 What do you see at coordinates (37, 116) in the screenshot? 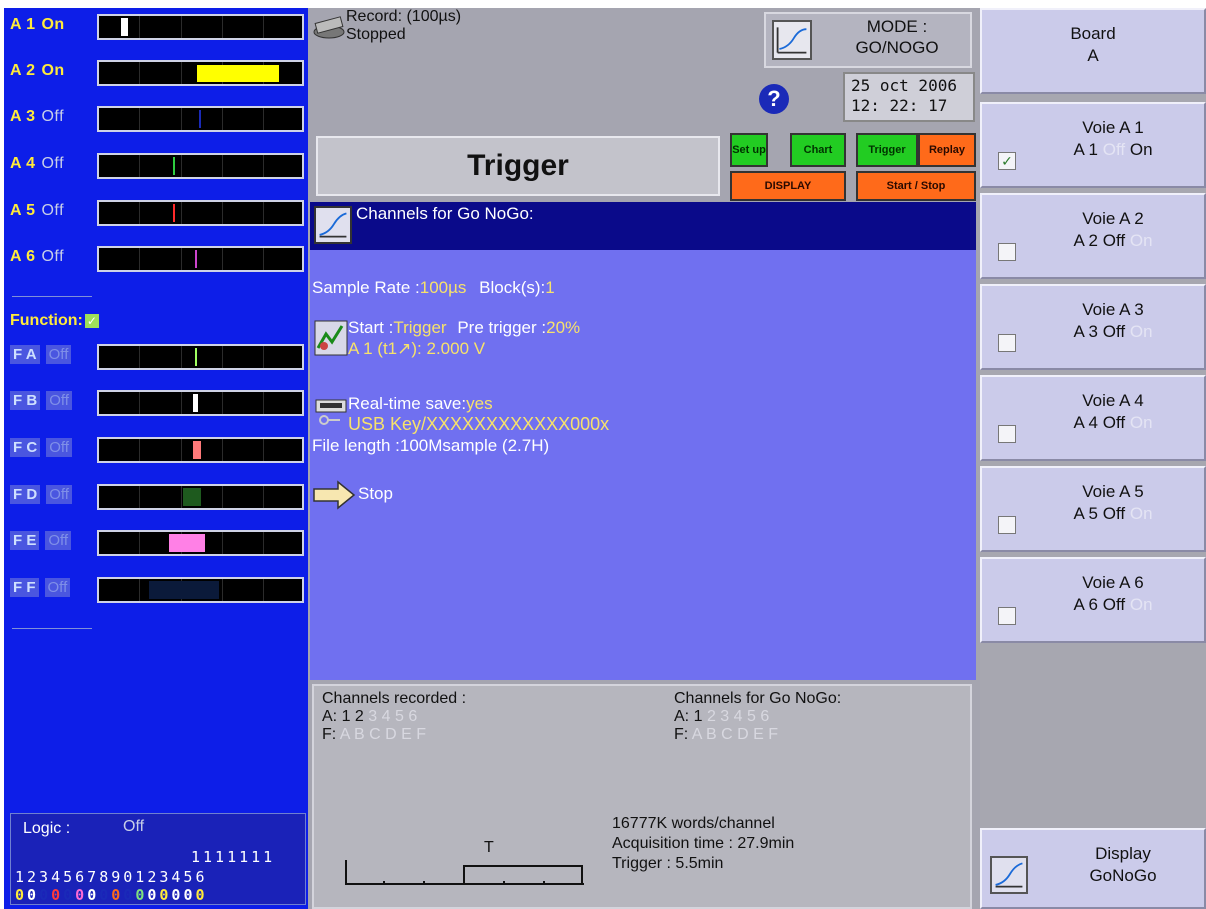
I see `channel-label: A 3 Off` at bounding box center [37, 116].